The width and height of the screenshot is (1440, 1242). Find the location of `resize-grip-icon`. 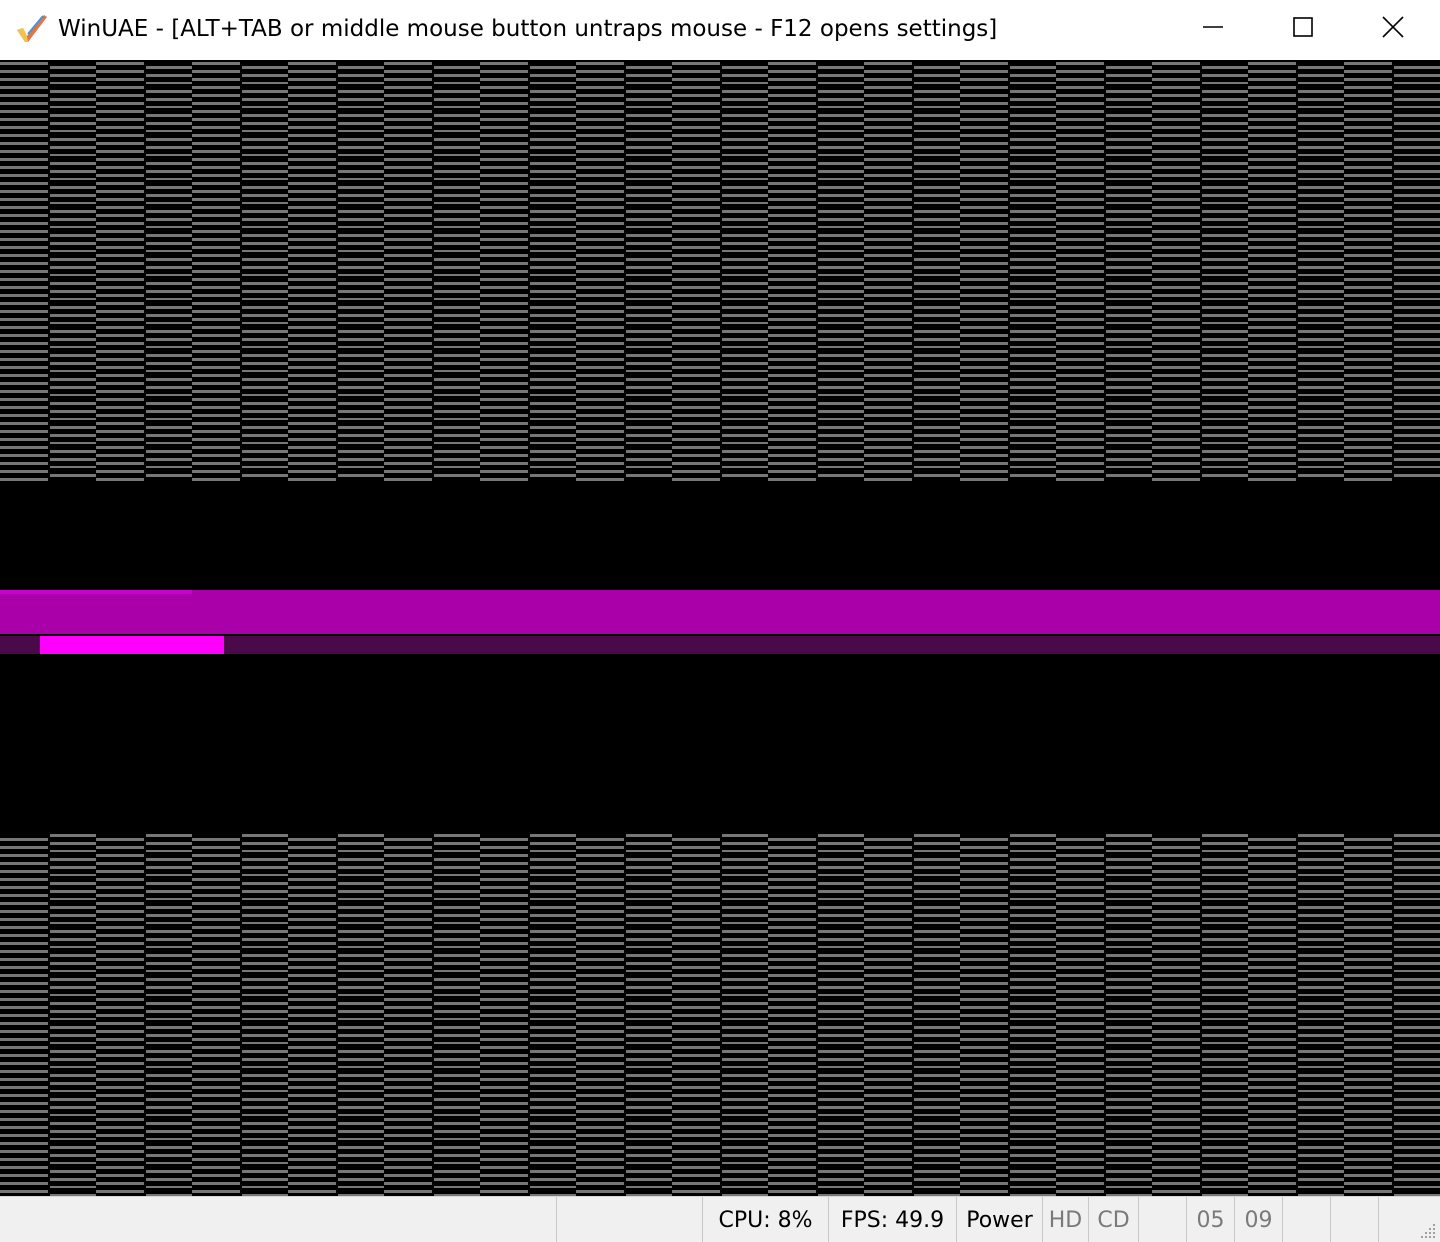

resize-grip-icon is located at coordinates (1428, 1230).